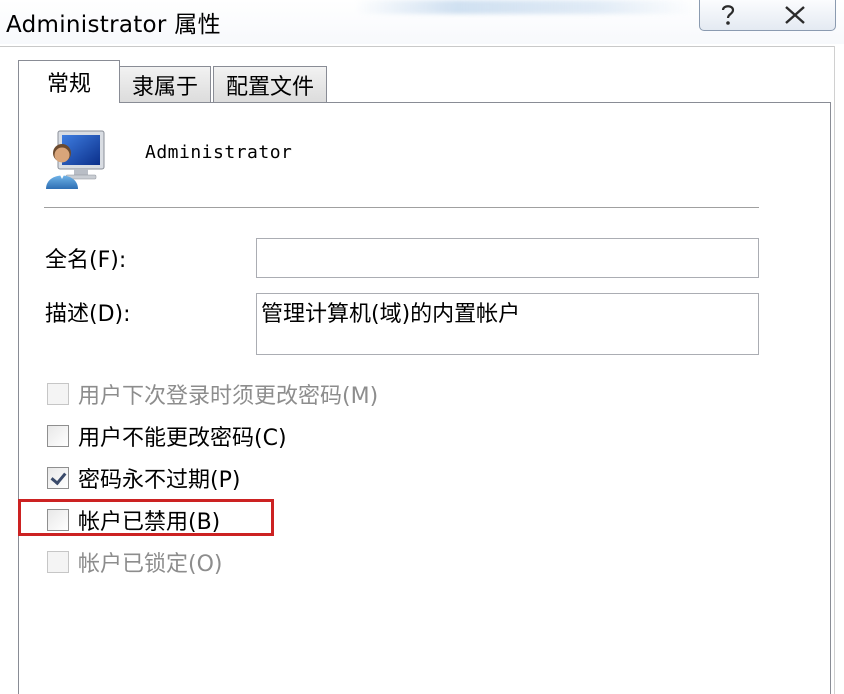 This screenshot has height=694, width=844. Describe the element at coordinates (164, 87) in the screenshot. I see `tab-member-of-label: 隶属于` at that location.